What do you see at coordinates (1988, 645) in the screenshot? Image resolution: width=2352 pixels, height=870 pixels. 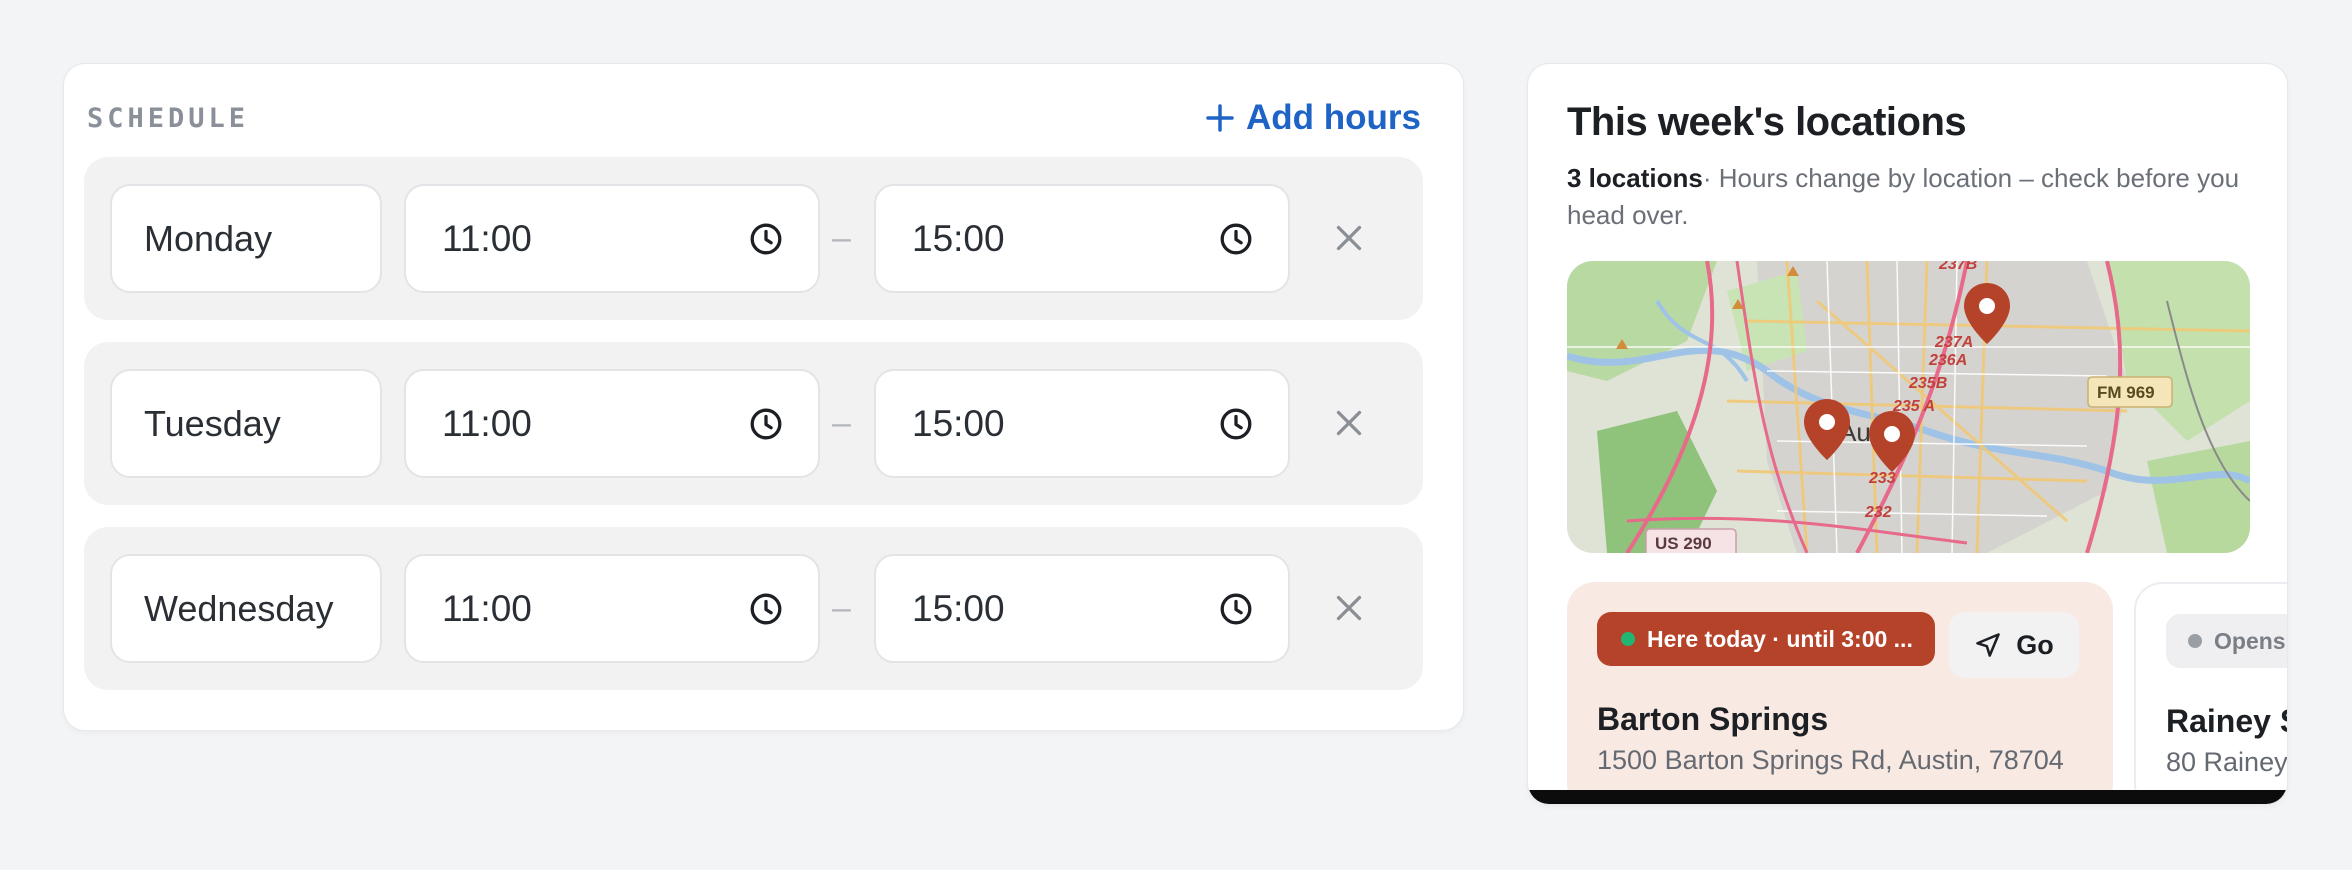 I see `navigation-arrow-icon` at bounding box center [1988, 645].